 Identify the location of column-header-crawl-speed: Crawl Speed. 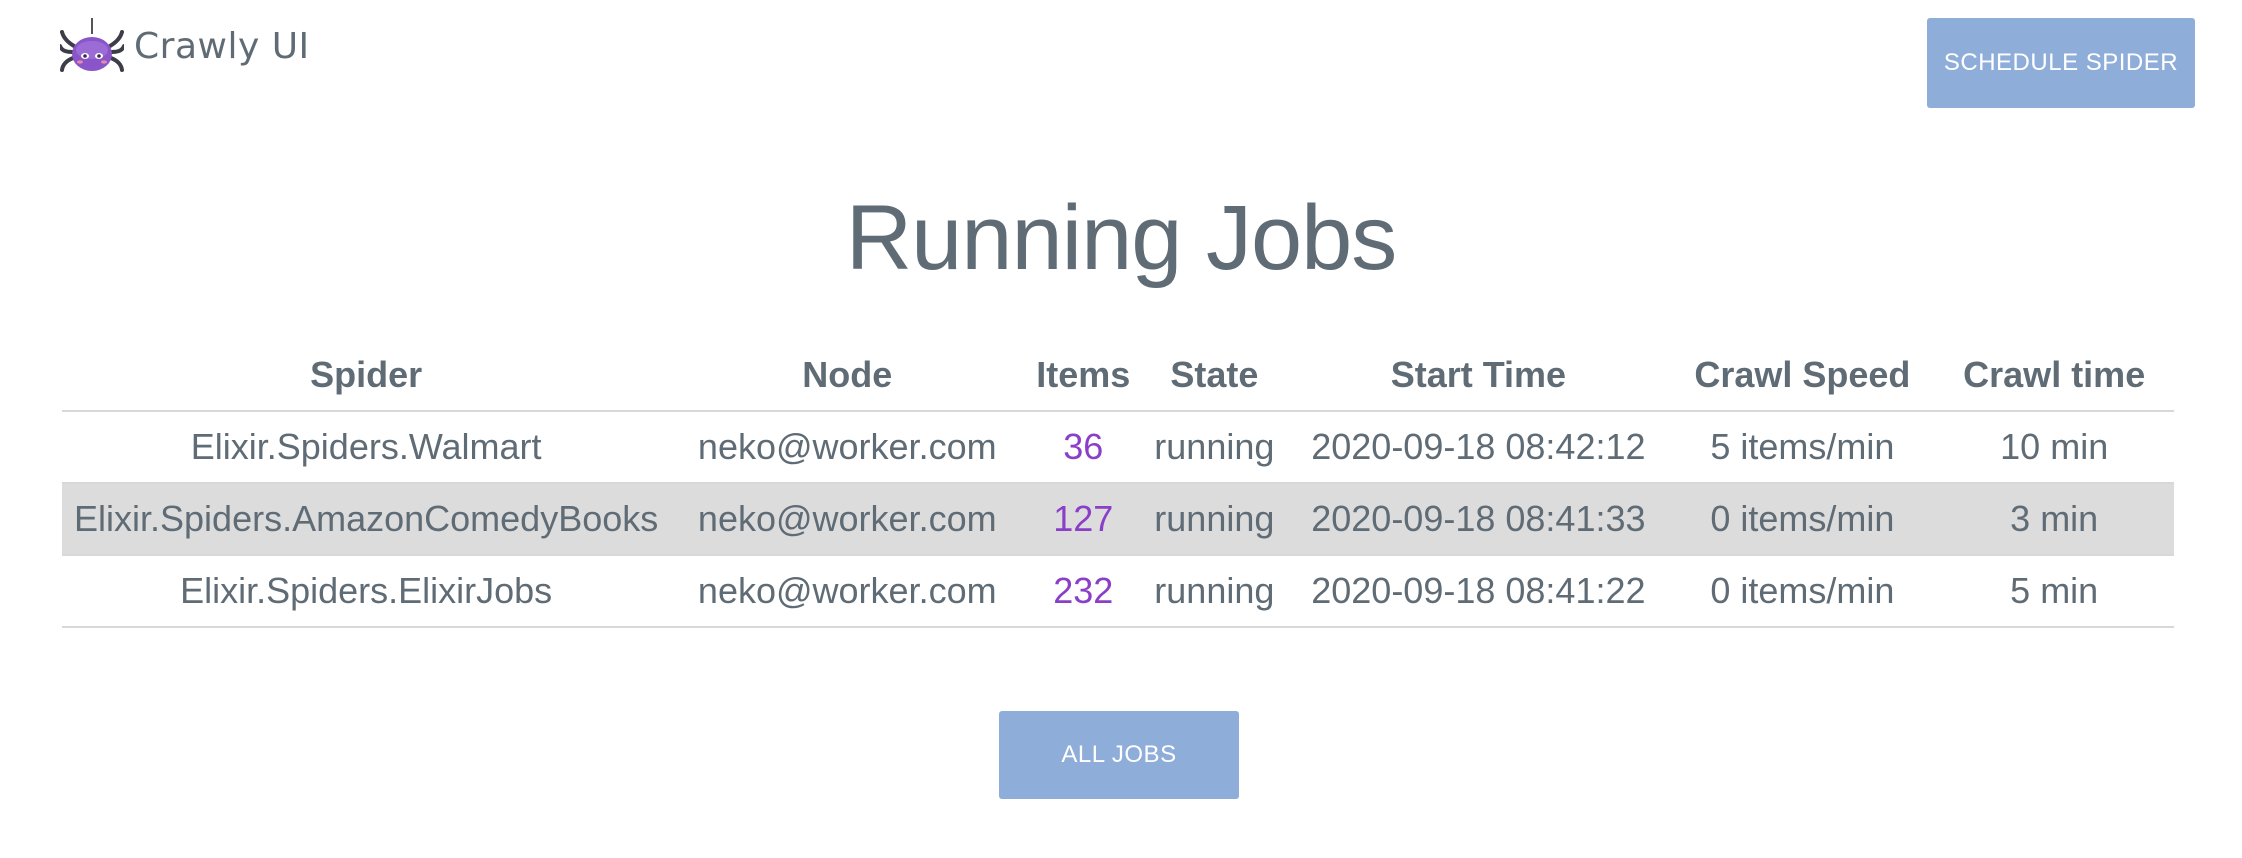
(1802, 376).